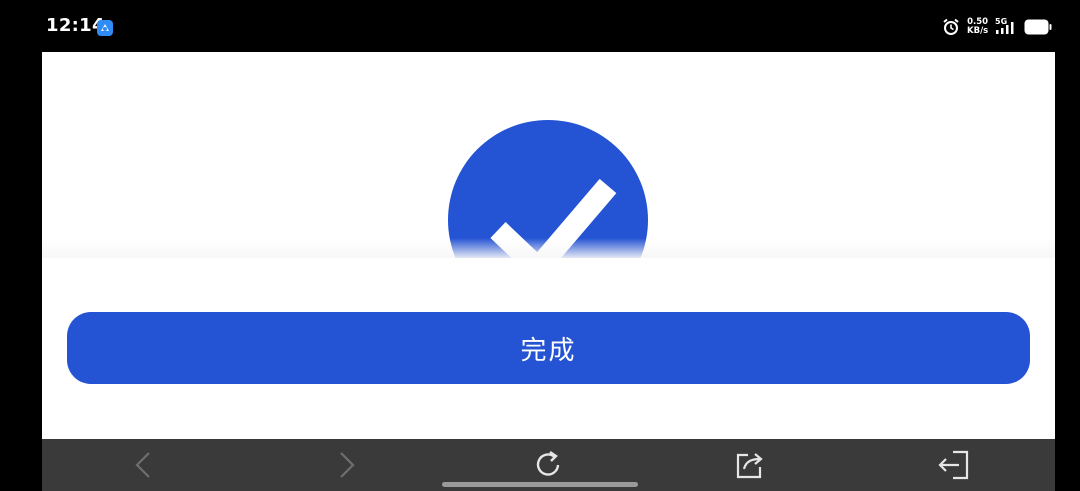 Image resolution: width=1080 pixels, height=491 pixels. I want to click on battery-icon, so click(1038, 27).